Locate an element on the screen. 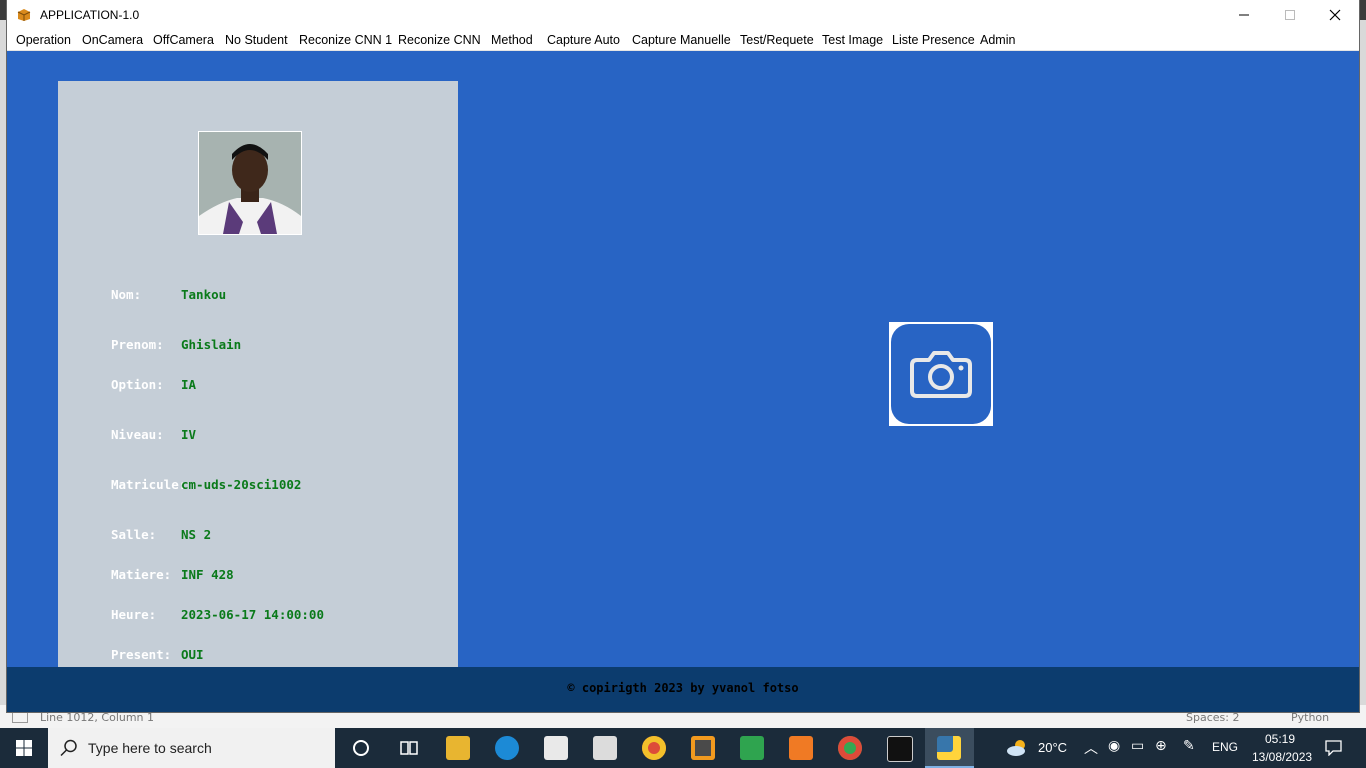  chrome-icon is located at coordinates (654, 748).